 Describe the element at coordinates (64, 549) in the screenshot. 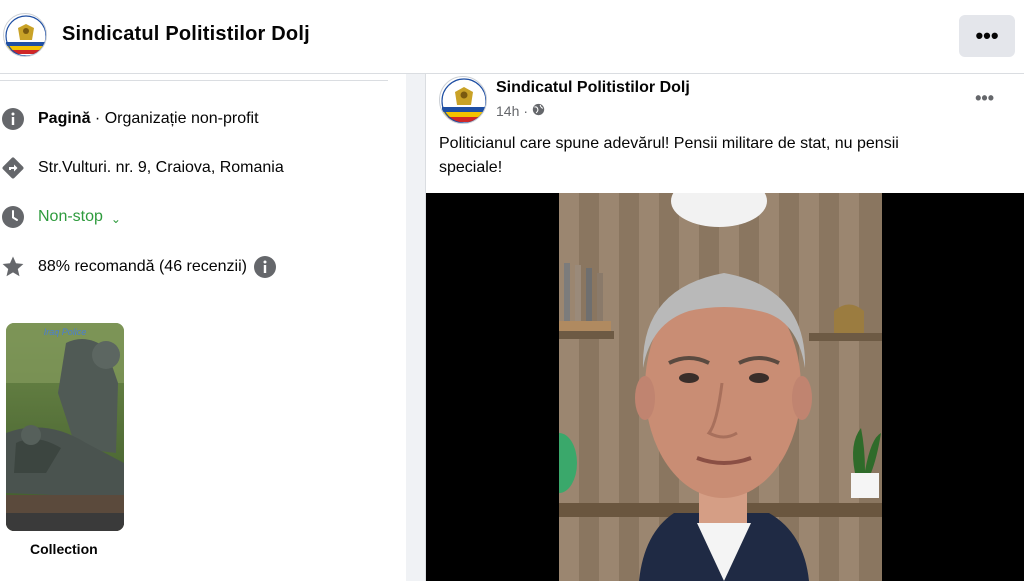

I see `collection-label: Collection` at that location.